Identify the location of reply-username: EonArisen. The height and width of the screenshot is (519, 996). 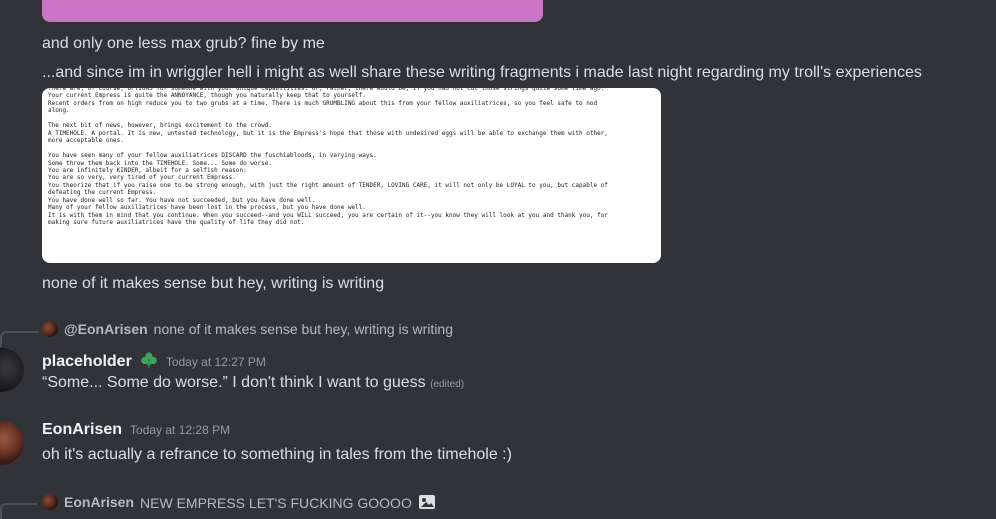
(99, 502).